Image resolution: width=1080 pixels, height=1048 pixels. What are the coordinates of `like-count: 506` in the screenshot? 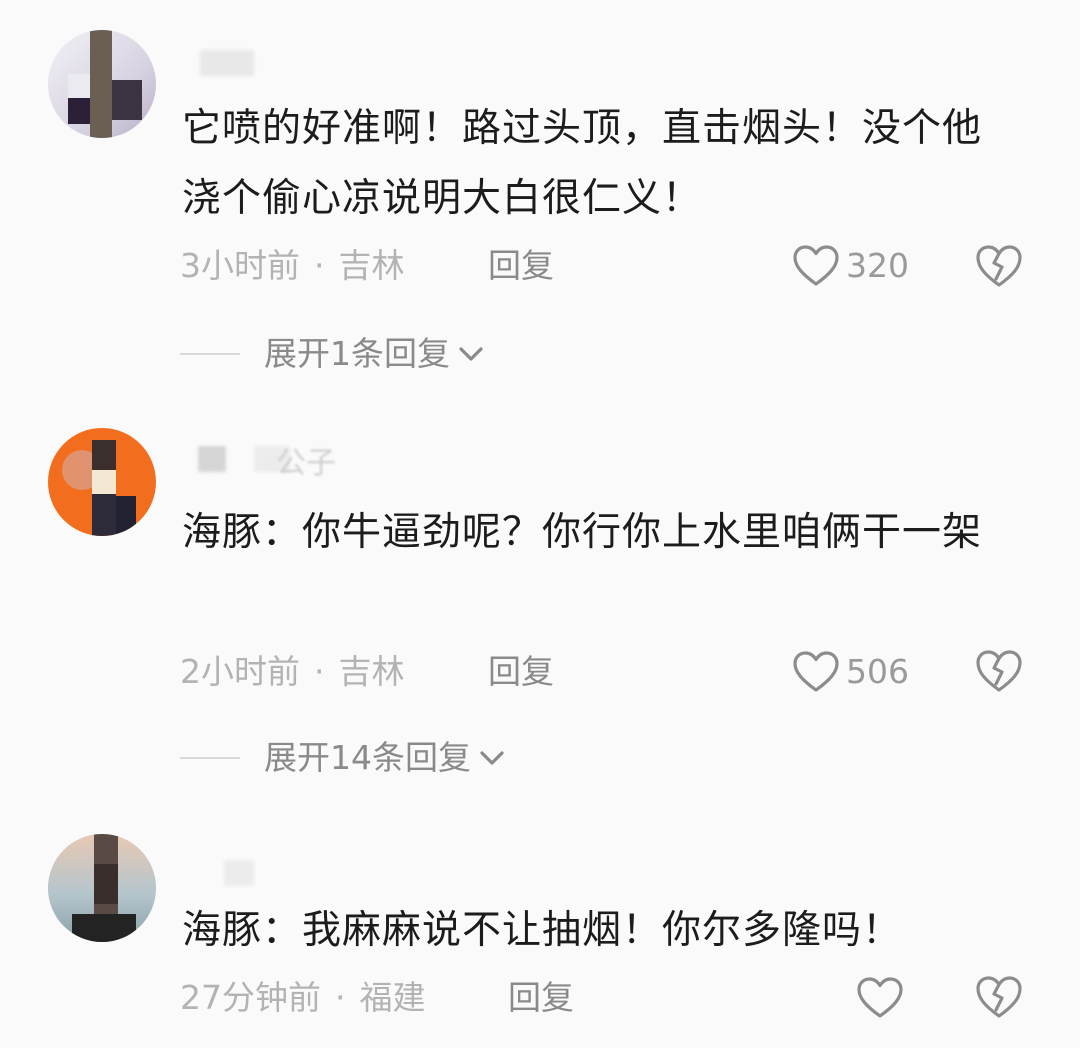 It's located at (877, 671).